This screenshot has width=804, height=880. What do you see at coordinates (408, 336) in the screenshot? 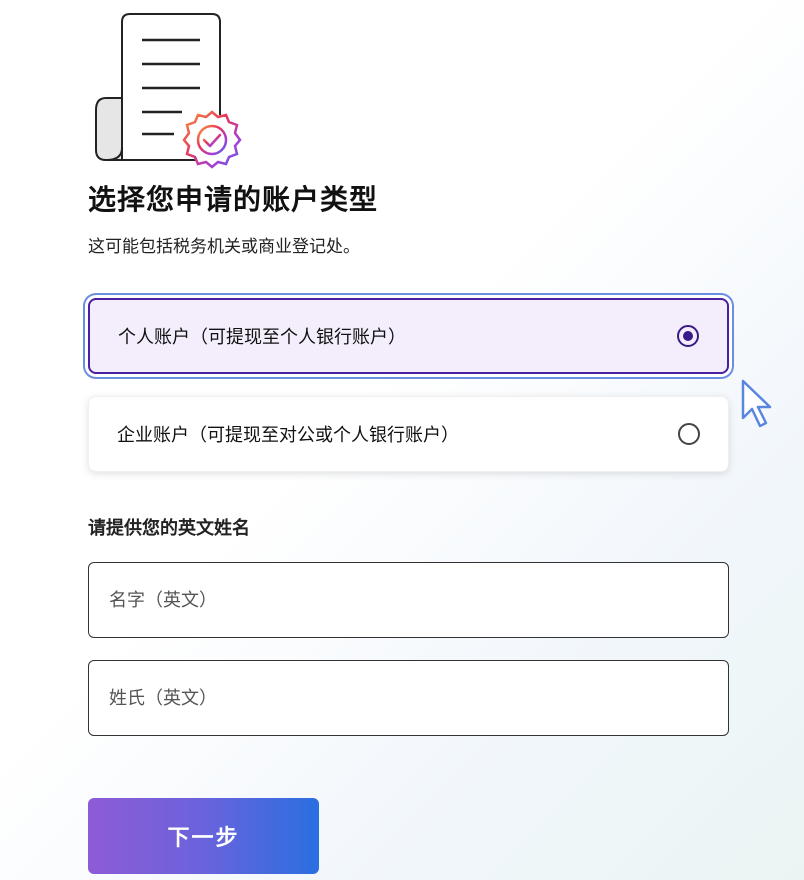
I see `account-option-personal: 个人账户（可提现至个人银行账户）` at bounding box center [408, 336].